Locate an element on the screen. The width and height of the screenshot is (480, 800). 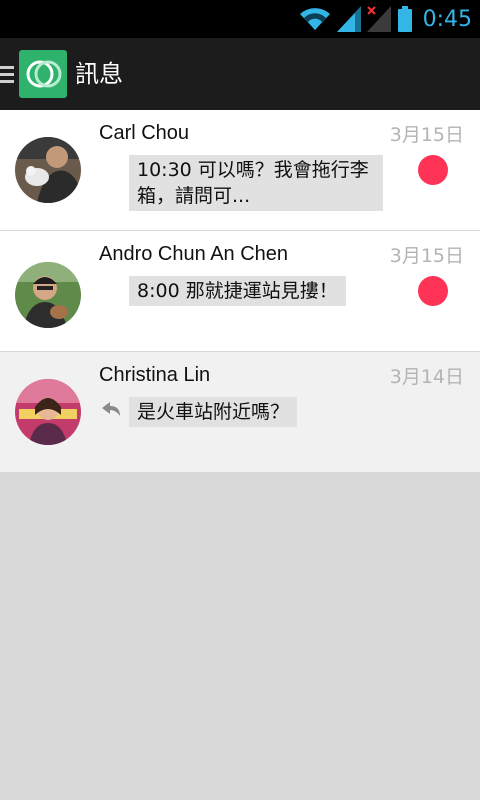
signal-no-data-icon is located at coordinates (378, 19).